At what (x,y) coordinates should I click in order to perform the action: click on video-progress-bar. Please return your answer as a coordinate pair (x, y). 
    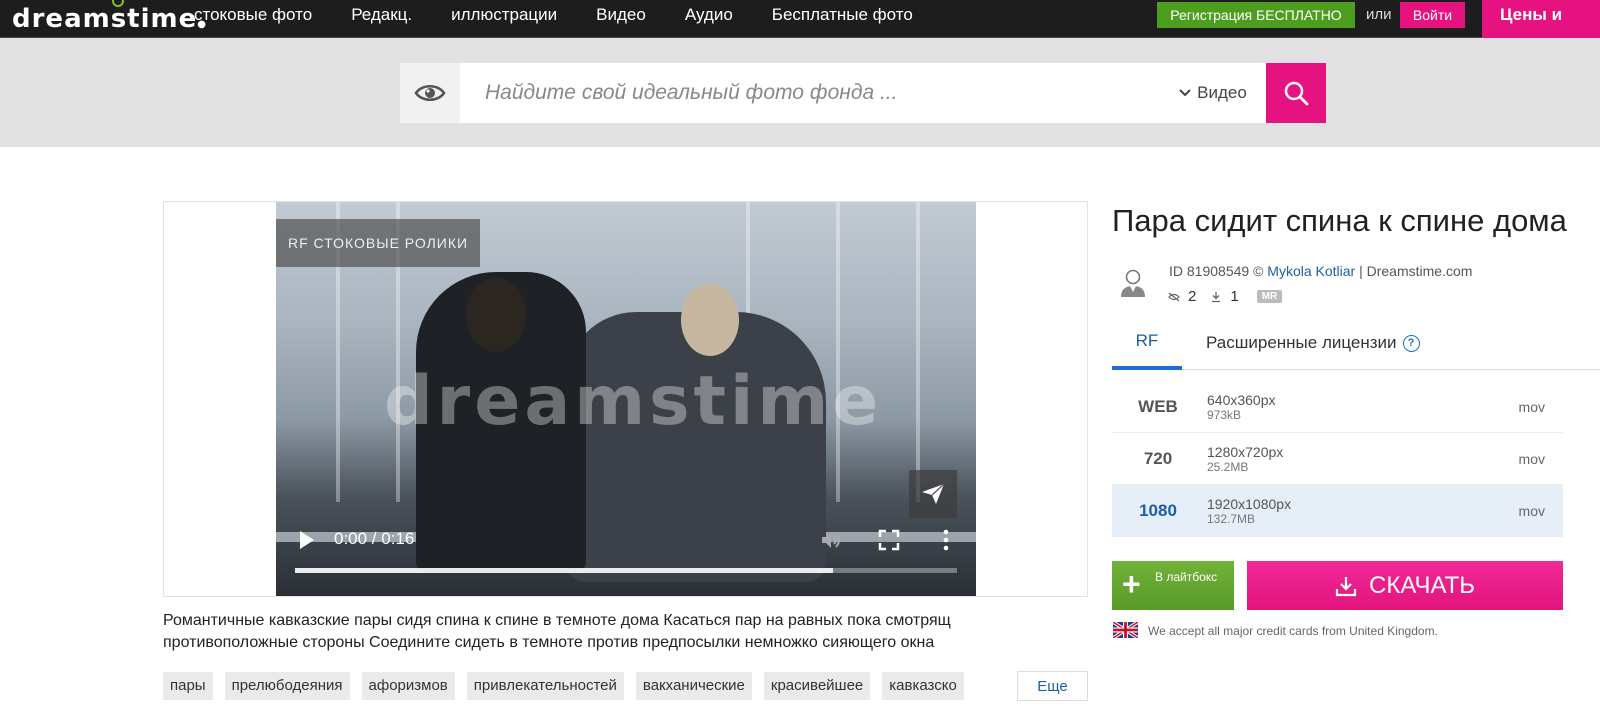
    Looking at the image, I should click on (626, 570).